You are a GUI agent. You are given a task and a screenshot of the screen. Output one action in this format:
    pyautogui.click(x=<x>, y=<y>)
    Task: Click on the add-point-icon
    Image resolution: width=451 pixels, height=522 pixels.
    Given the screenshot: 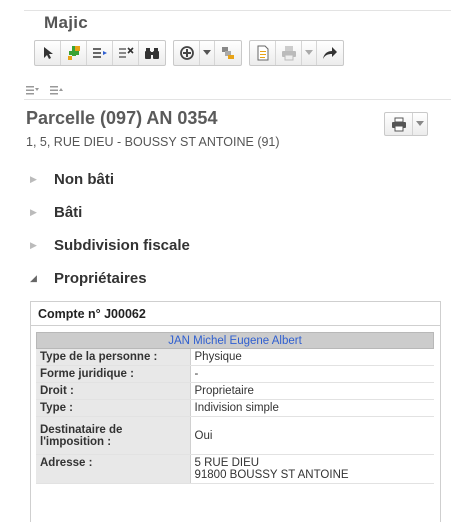 What is the action you would take?
    pyautogui.click(x=74, y=53)
    